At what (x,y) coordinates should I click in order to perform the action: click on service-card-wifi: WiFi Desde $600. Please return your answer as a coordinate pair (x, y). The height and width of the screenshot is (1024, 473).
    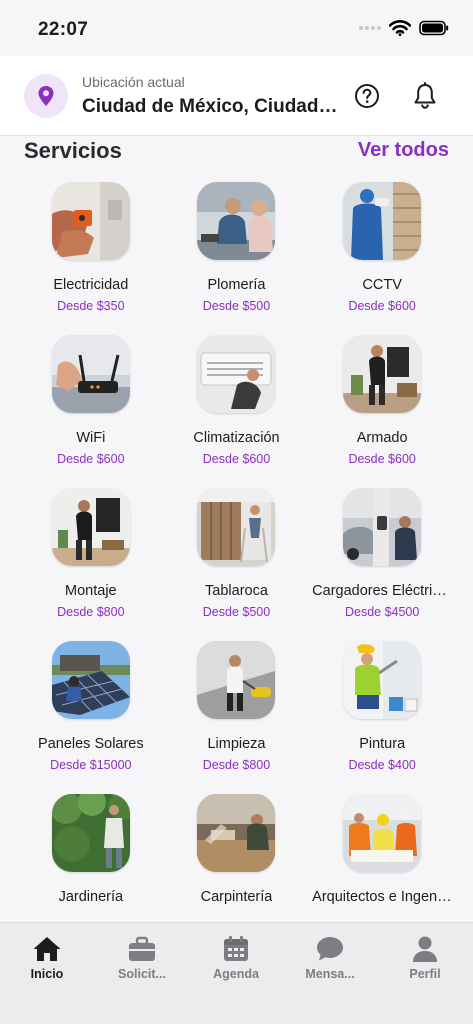
    Looking at the image, I should click on (91, 411).